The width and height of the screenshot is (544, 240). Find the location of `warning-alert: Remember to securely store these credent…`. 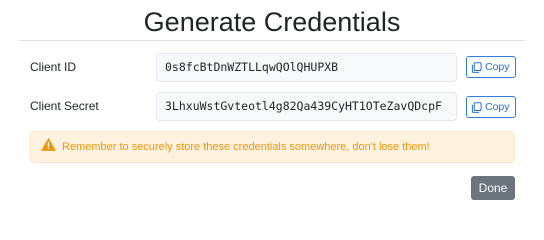

warning-alert: Remember to securely store these credent… is located at coordinates (272, 147).